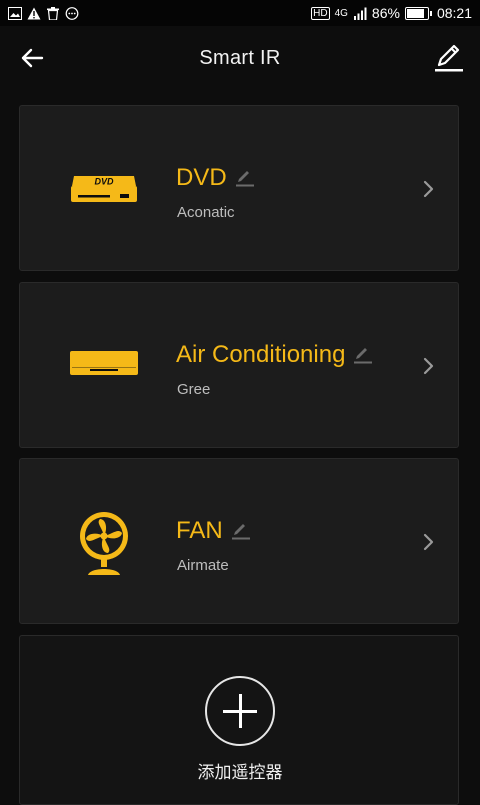 Image resolution: width=480 pixels, height=805 pixels. I want to click on device-name-text: FAN, so click(199, 530).